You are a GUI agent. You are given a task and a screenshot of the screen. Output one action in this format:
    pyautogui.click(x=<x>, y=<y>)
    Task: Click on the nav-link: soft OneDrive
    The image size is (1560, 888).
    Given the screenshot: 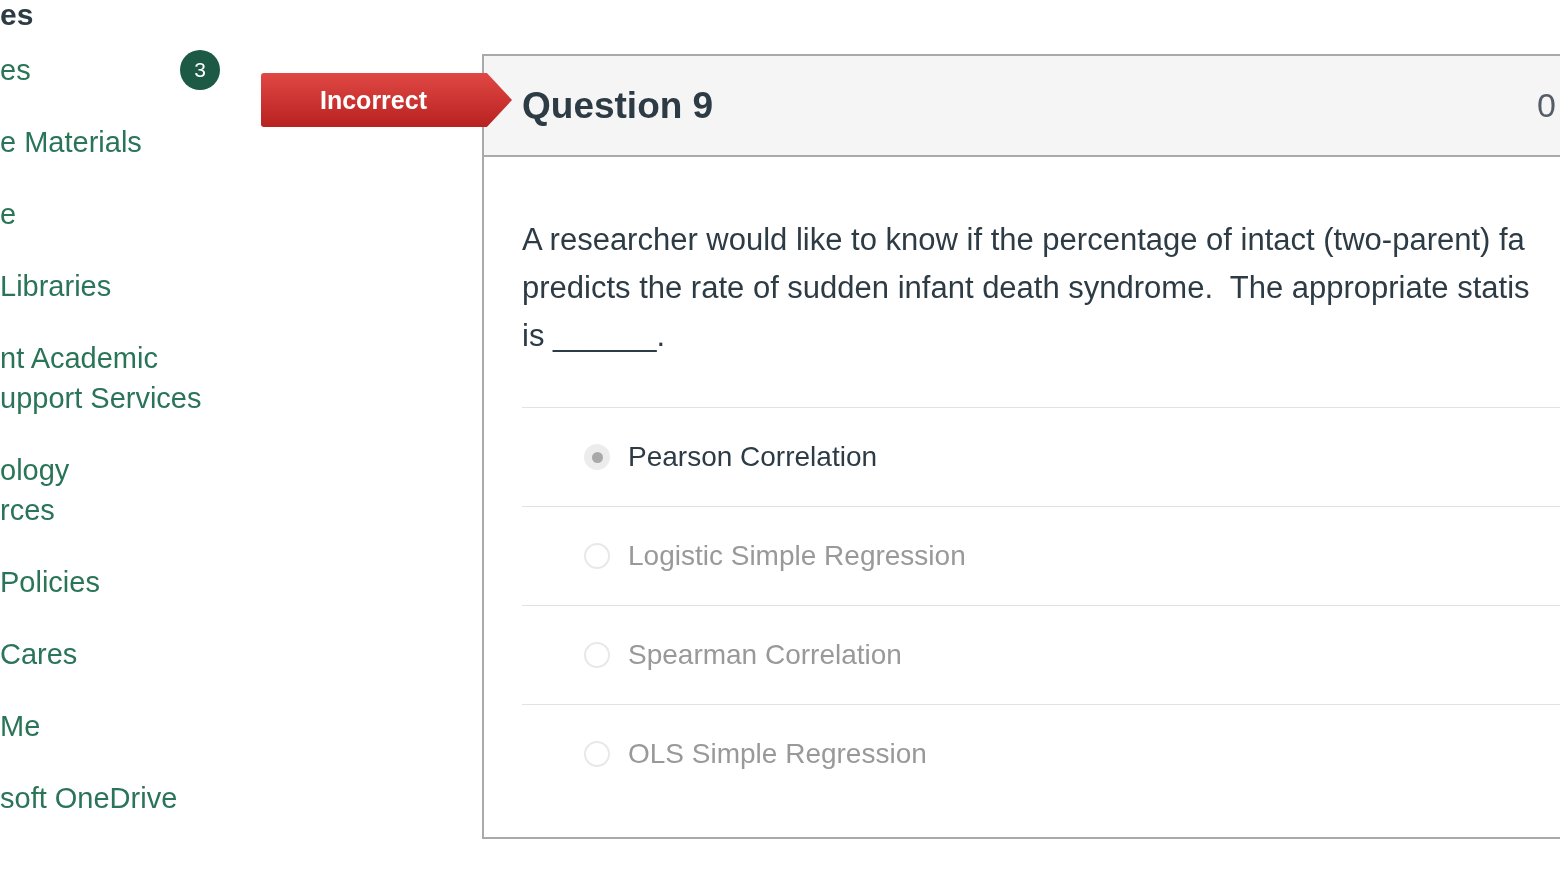 What is the action you would take?
    pyautogui.click(x=89, y=798)
    